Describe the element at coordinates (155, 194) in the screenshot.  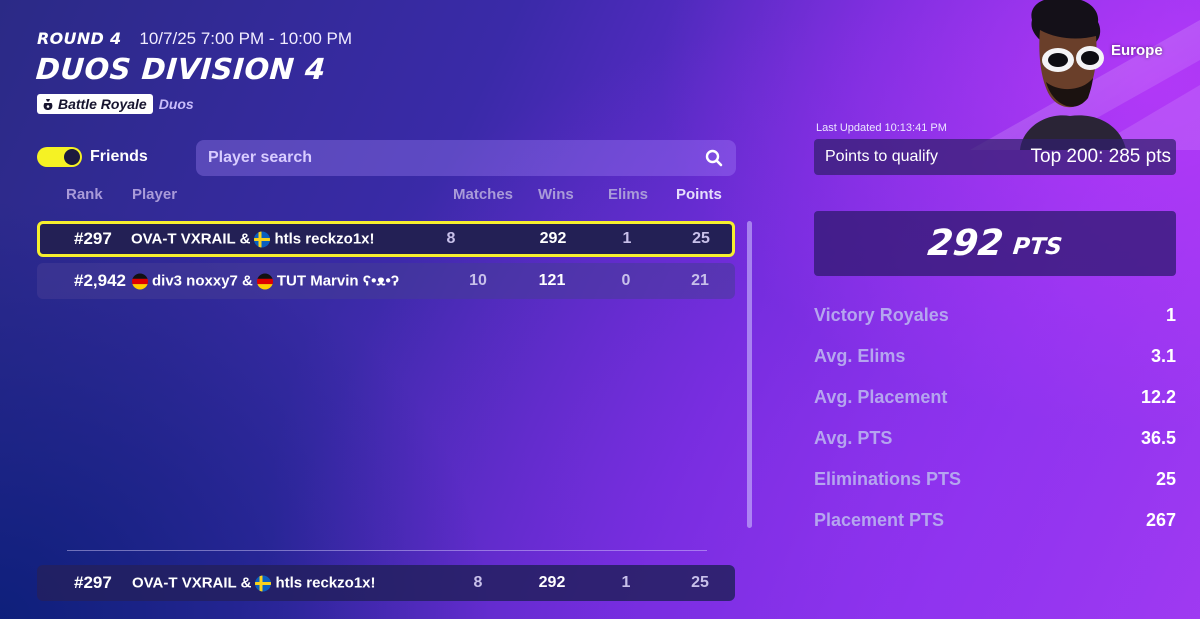
I see `col-player: Player` at that location.